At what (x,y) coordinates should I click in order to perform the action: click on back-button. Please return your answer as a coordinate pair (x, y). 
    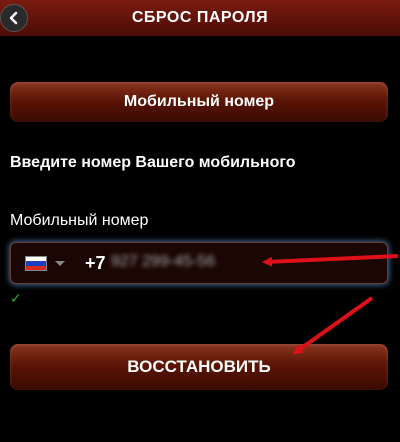
    Looking at the image, I should click on (14, 18).